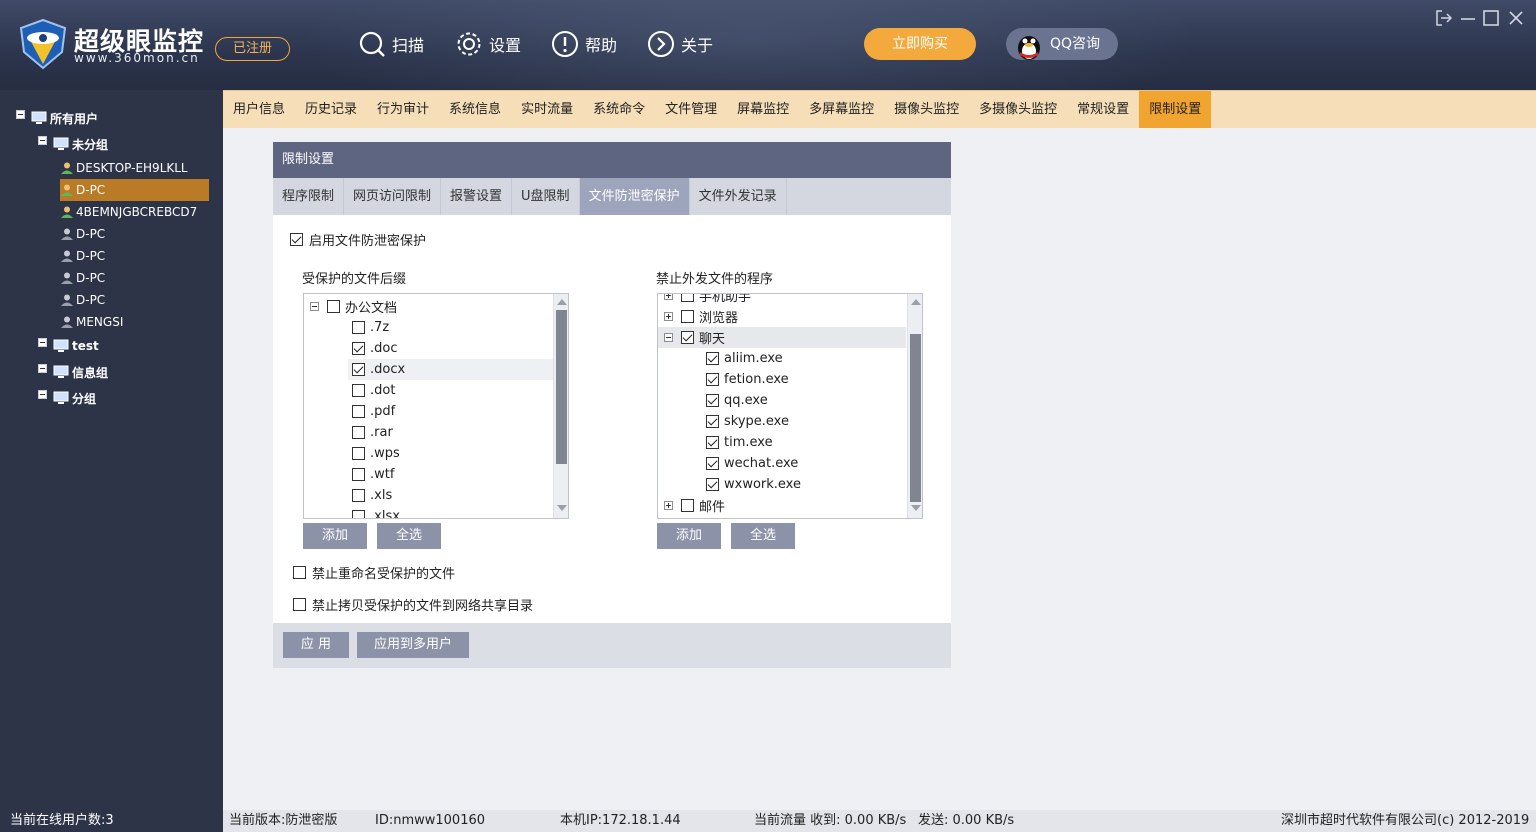  Describe the element at coordinates (475, 109) in the screenshot. I see `tab-system-info: 系统信息` at that location.